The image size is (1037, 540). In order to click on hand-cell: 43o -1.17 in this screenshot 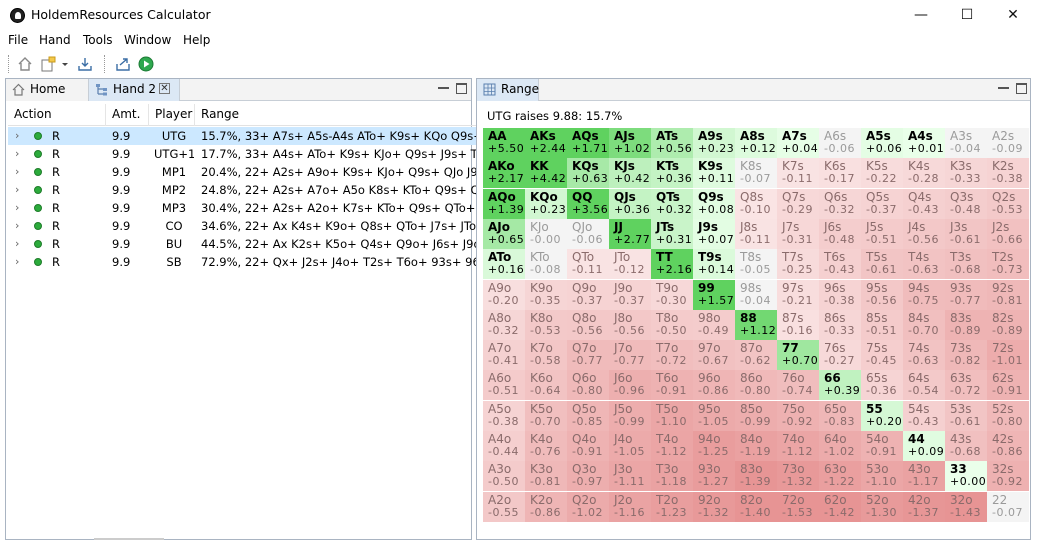, I will do `click(924, 476)`.